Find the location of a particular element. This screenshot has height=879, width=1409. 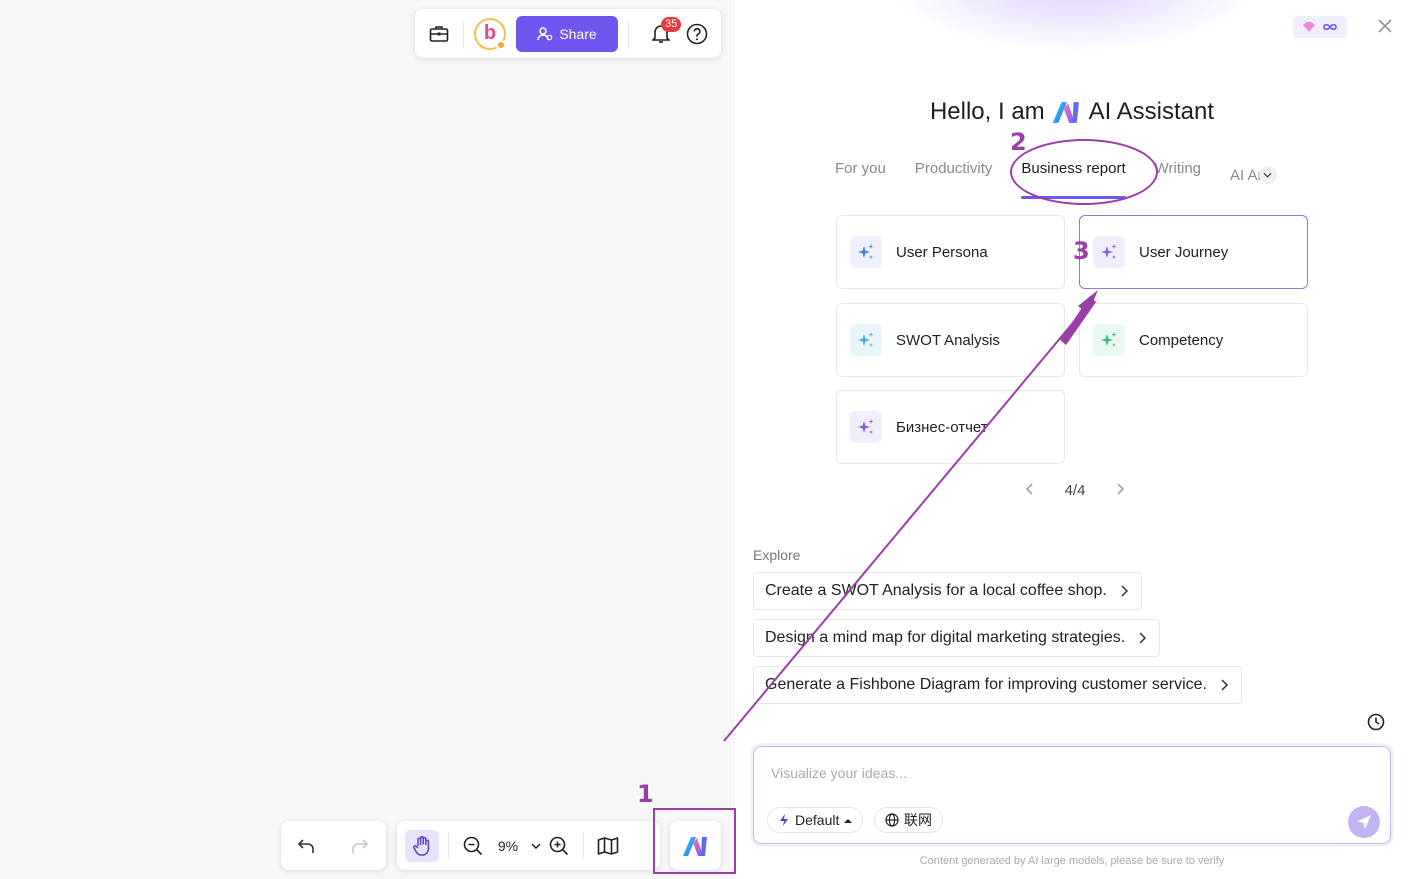

zoom-level: 9% is located at coordinates (508, 846).